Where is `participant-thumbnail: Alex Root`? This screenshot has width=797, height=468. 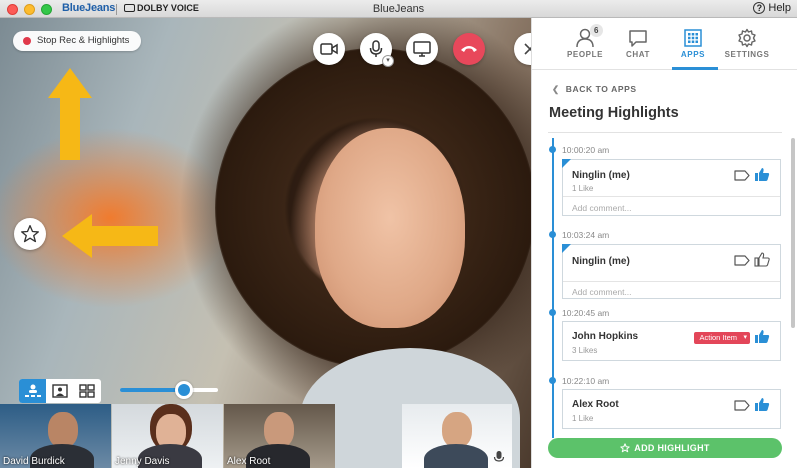 participant-thumbnail: Alex Root is located at coordinates (279, 436).